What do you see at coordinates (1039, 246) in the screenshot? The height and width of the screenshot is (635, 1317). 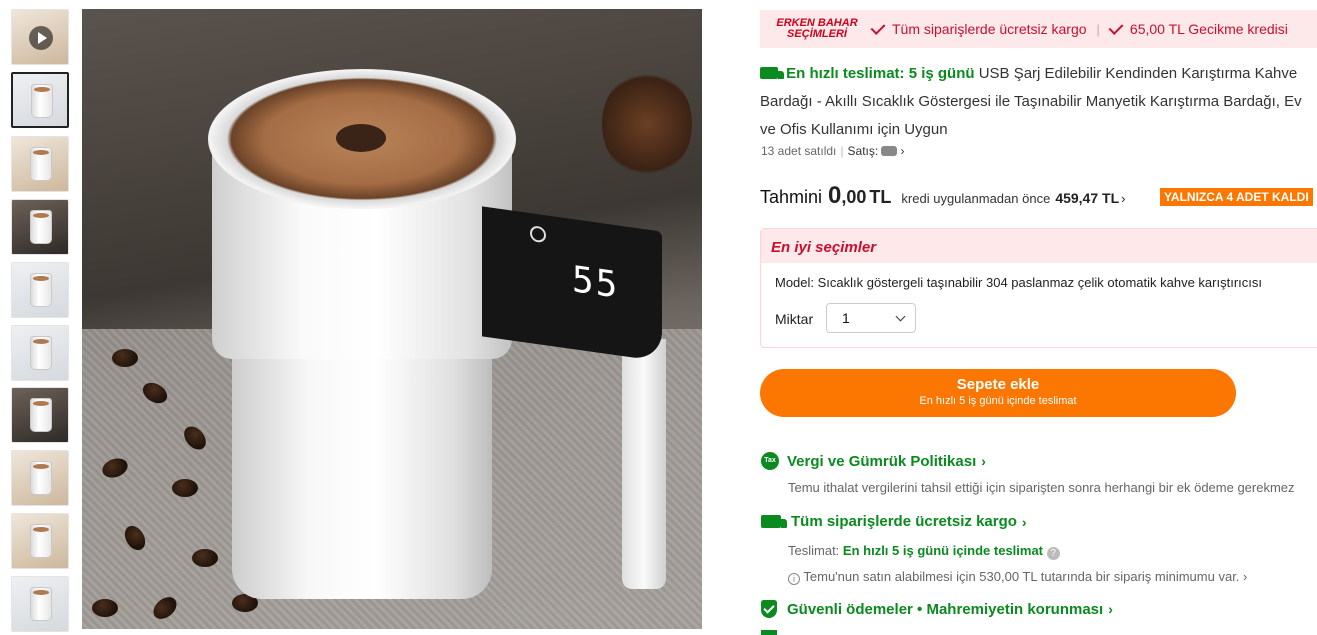 I see `best-choices-heading: En iyi seçimler` at bounding box center [1039, 246].